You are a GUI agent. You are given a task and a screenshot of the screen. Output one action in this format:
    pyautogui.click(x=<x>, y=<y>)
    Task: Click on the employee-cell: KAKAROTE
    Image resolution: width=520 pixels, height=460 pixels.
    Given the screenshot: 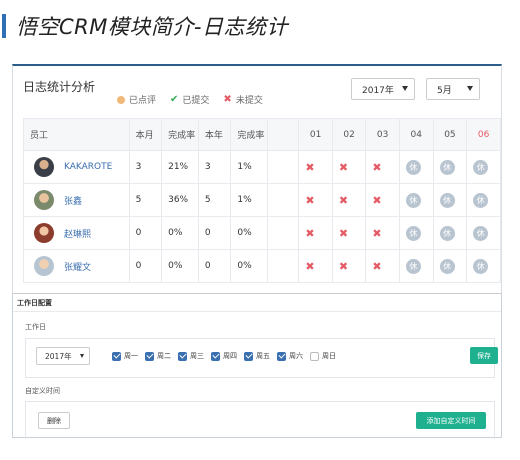 What is the action you would take?
    pyautogui.click(x=76, y=167)
    